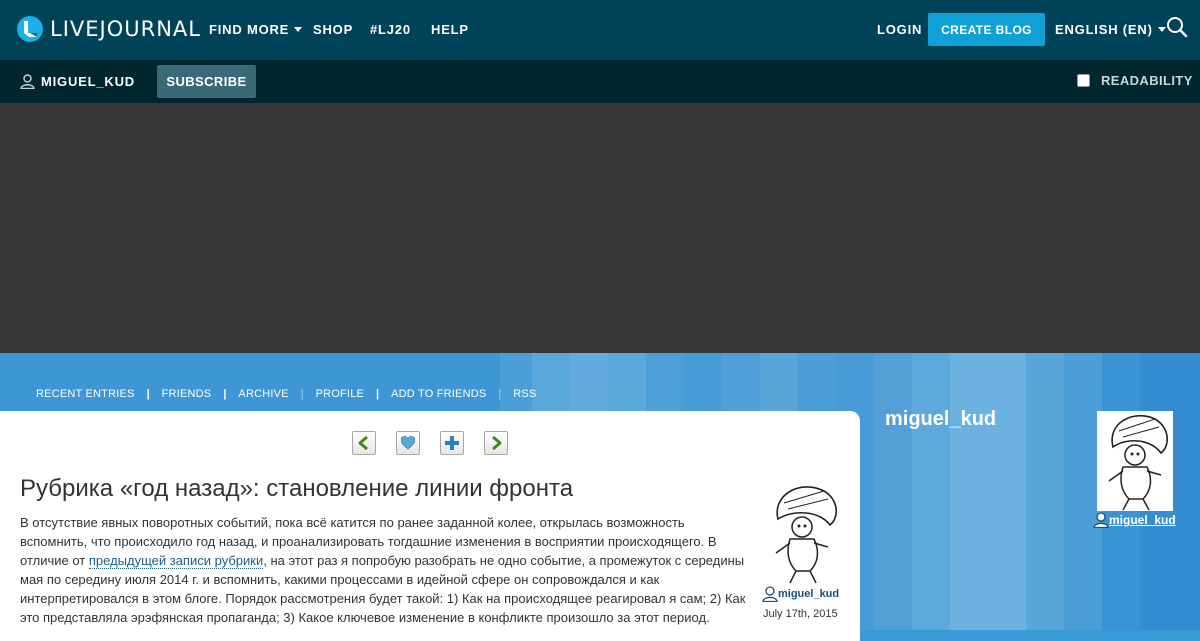 The width and height of the screenshot is (1200, 641). I want to click on language-label: ENGLISH (EN), so click(1104, 29).